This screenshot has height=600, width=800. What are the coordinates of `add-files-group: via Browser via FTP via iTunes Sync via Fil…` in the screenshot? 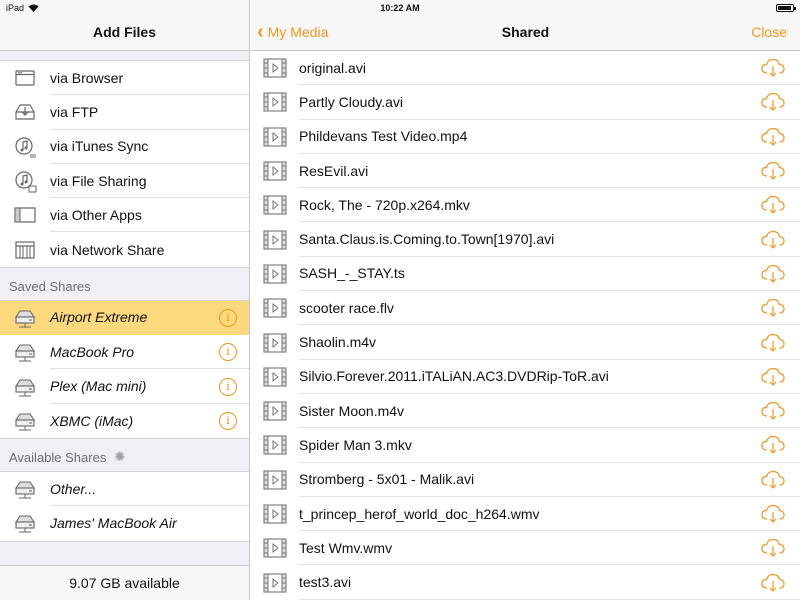 It's located at (124, 164).